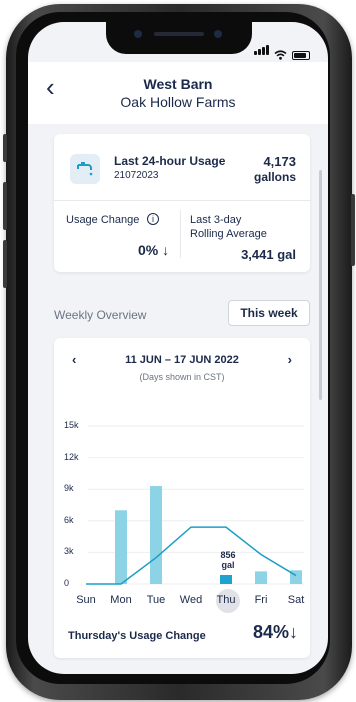 The image size is (356, 702). I want to click on page-subtitle: Oak Hollow Farms, so click(178, 102).